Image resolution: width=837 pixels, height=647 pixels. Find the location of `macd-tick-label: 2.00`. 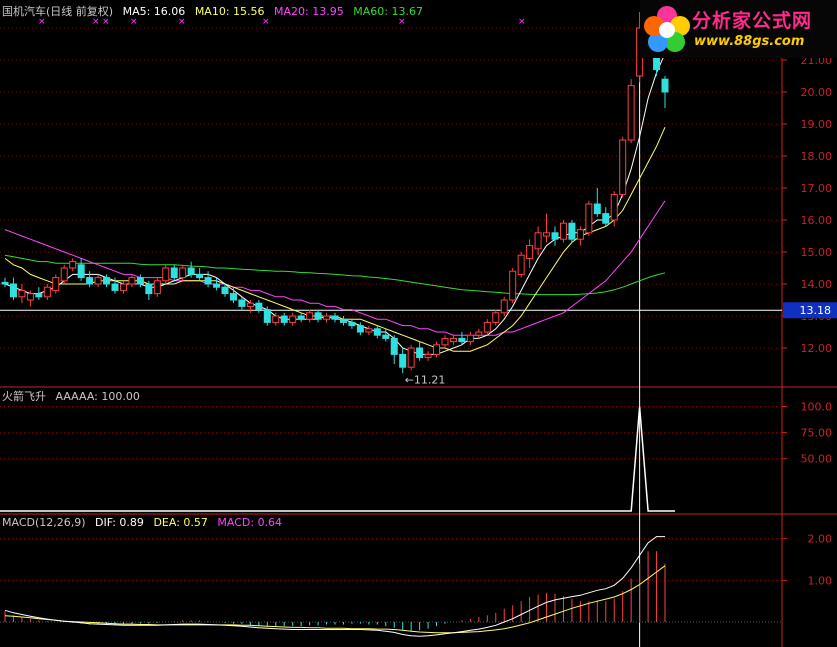

macd-tick-label: 2.00 is located at coordinates (820, 539).